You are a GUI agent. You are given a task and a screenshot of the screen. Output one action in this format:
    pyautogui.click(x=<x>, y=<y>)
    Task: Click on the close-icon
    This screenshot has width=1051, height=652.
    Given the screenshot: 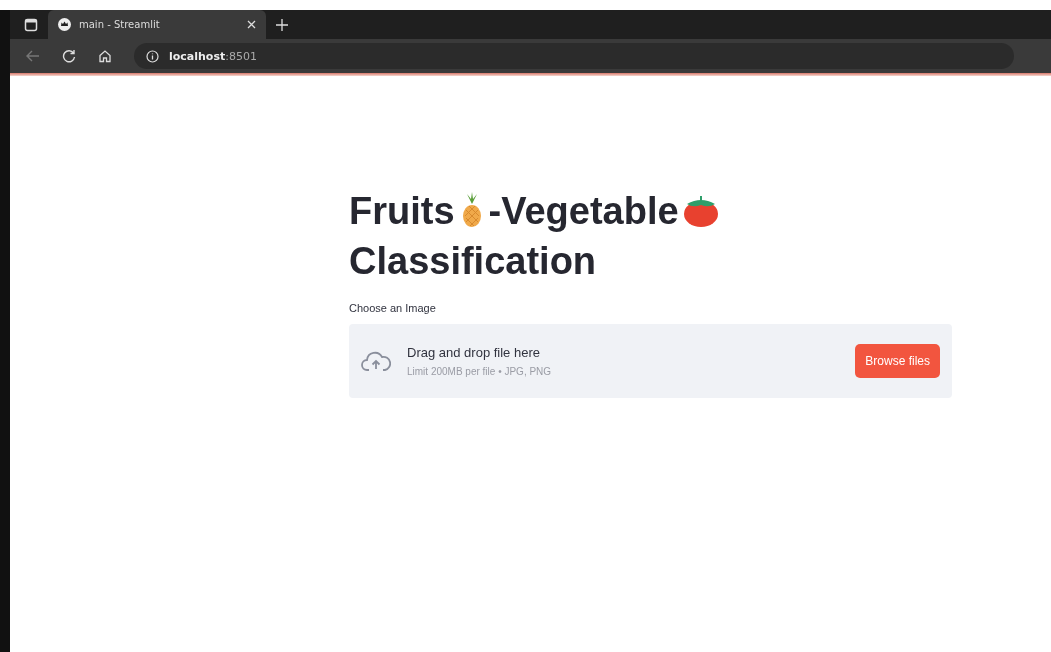 What is the action you would take?
    pyautogui.click(x=251, y=24)
    